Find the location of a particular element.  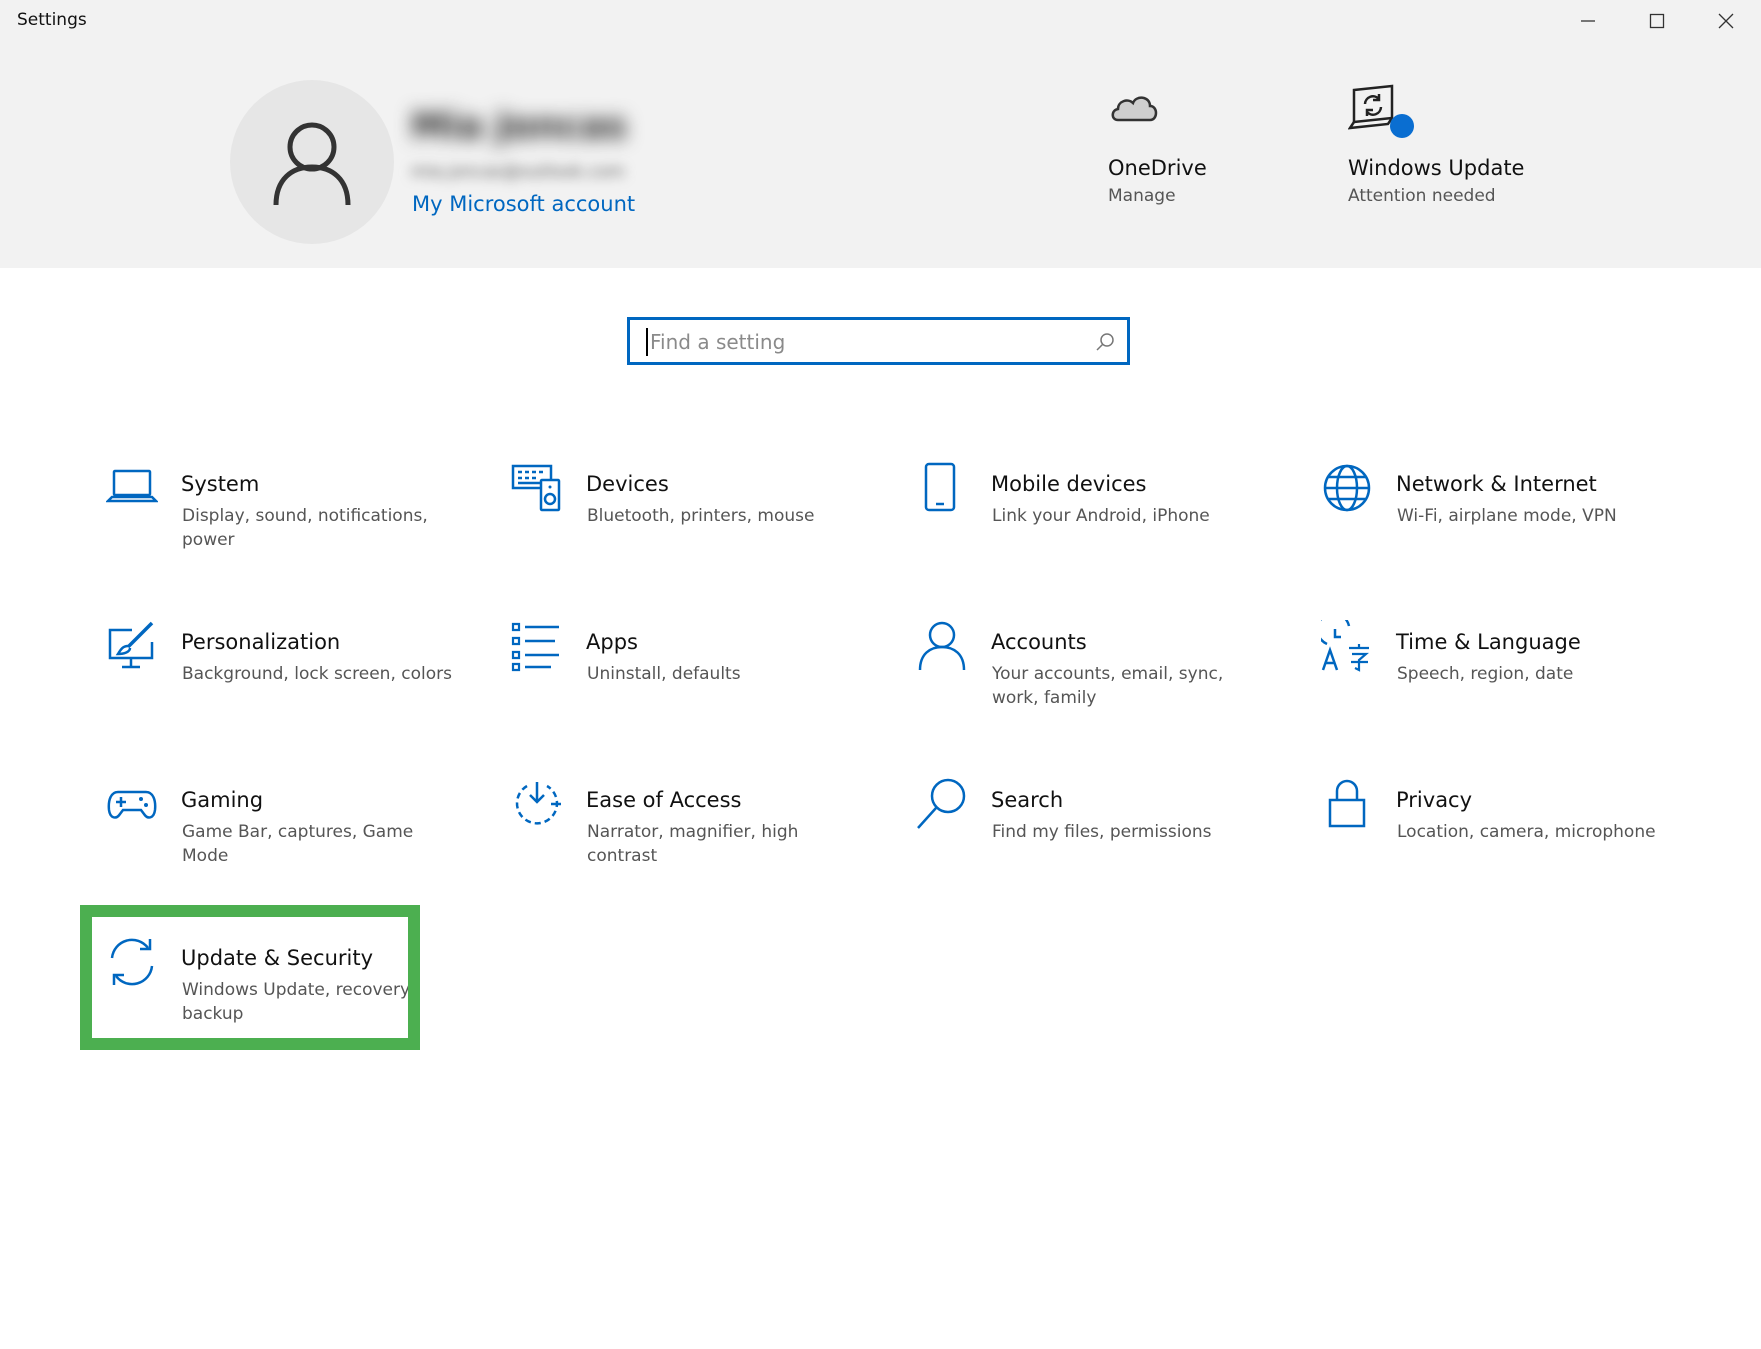

minimize-icon is located at coordinates (1588, 21).